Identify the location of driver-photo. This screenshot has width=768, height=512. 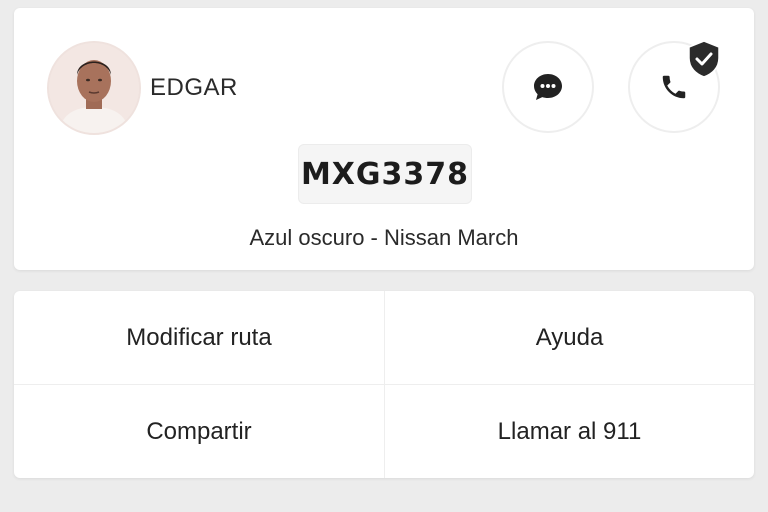
(94, 88).